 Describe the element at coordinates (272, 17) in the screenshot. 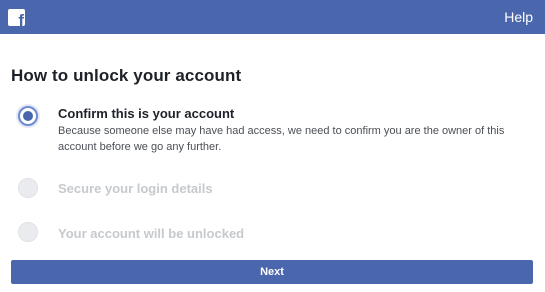

I see `top-bar: f Help` at that location.